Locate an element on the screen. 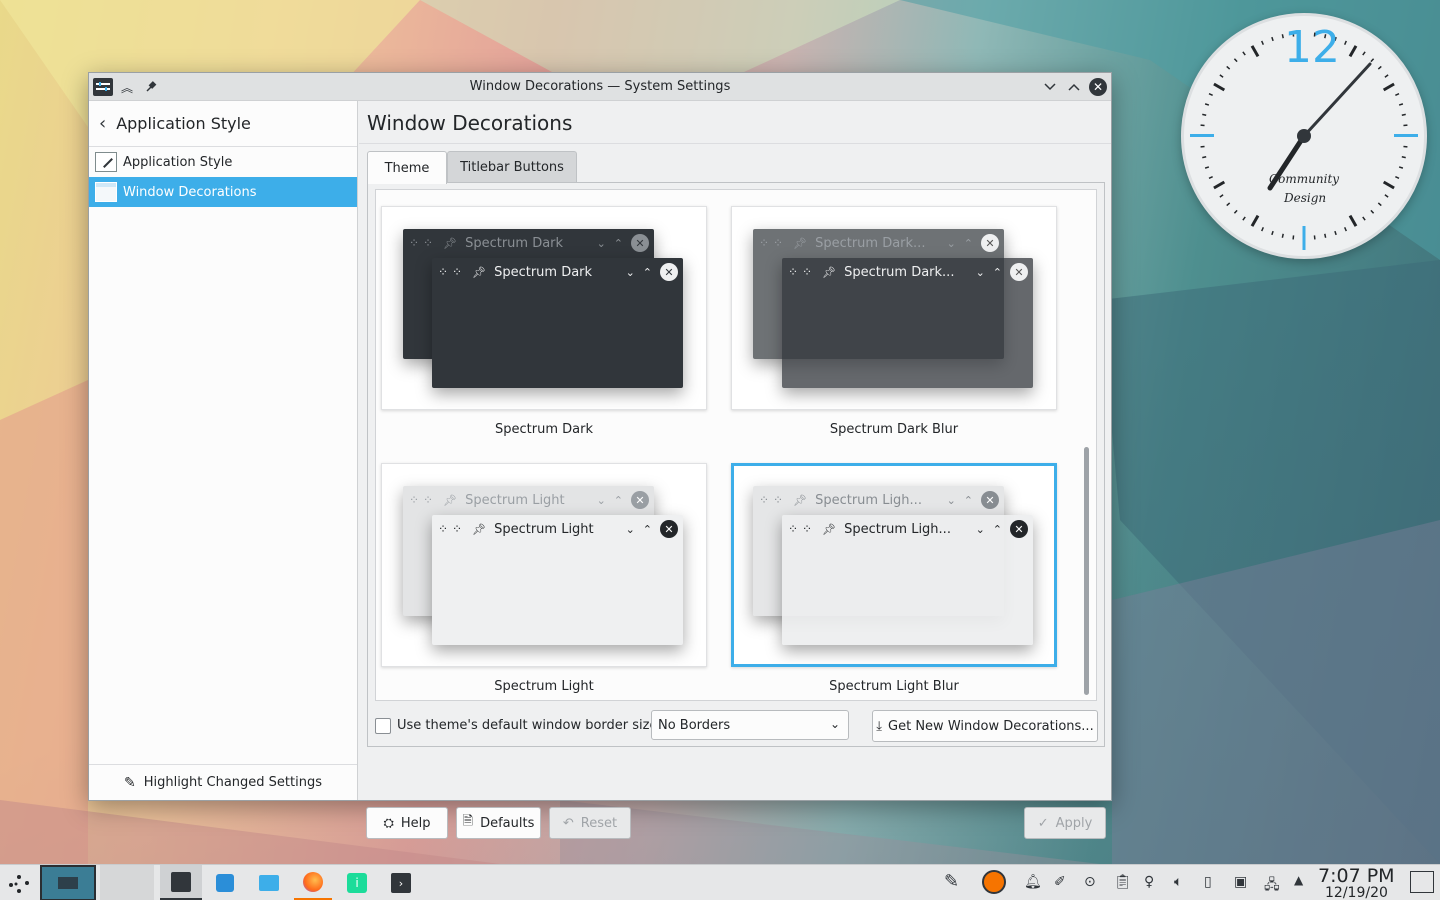 The height and width of the screenshot is (900, 1440). window-title: Window Decorations — System Settings is located at coordinates (600, 86).